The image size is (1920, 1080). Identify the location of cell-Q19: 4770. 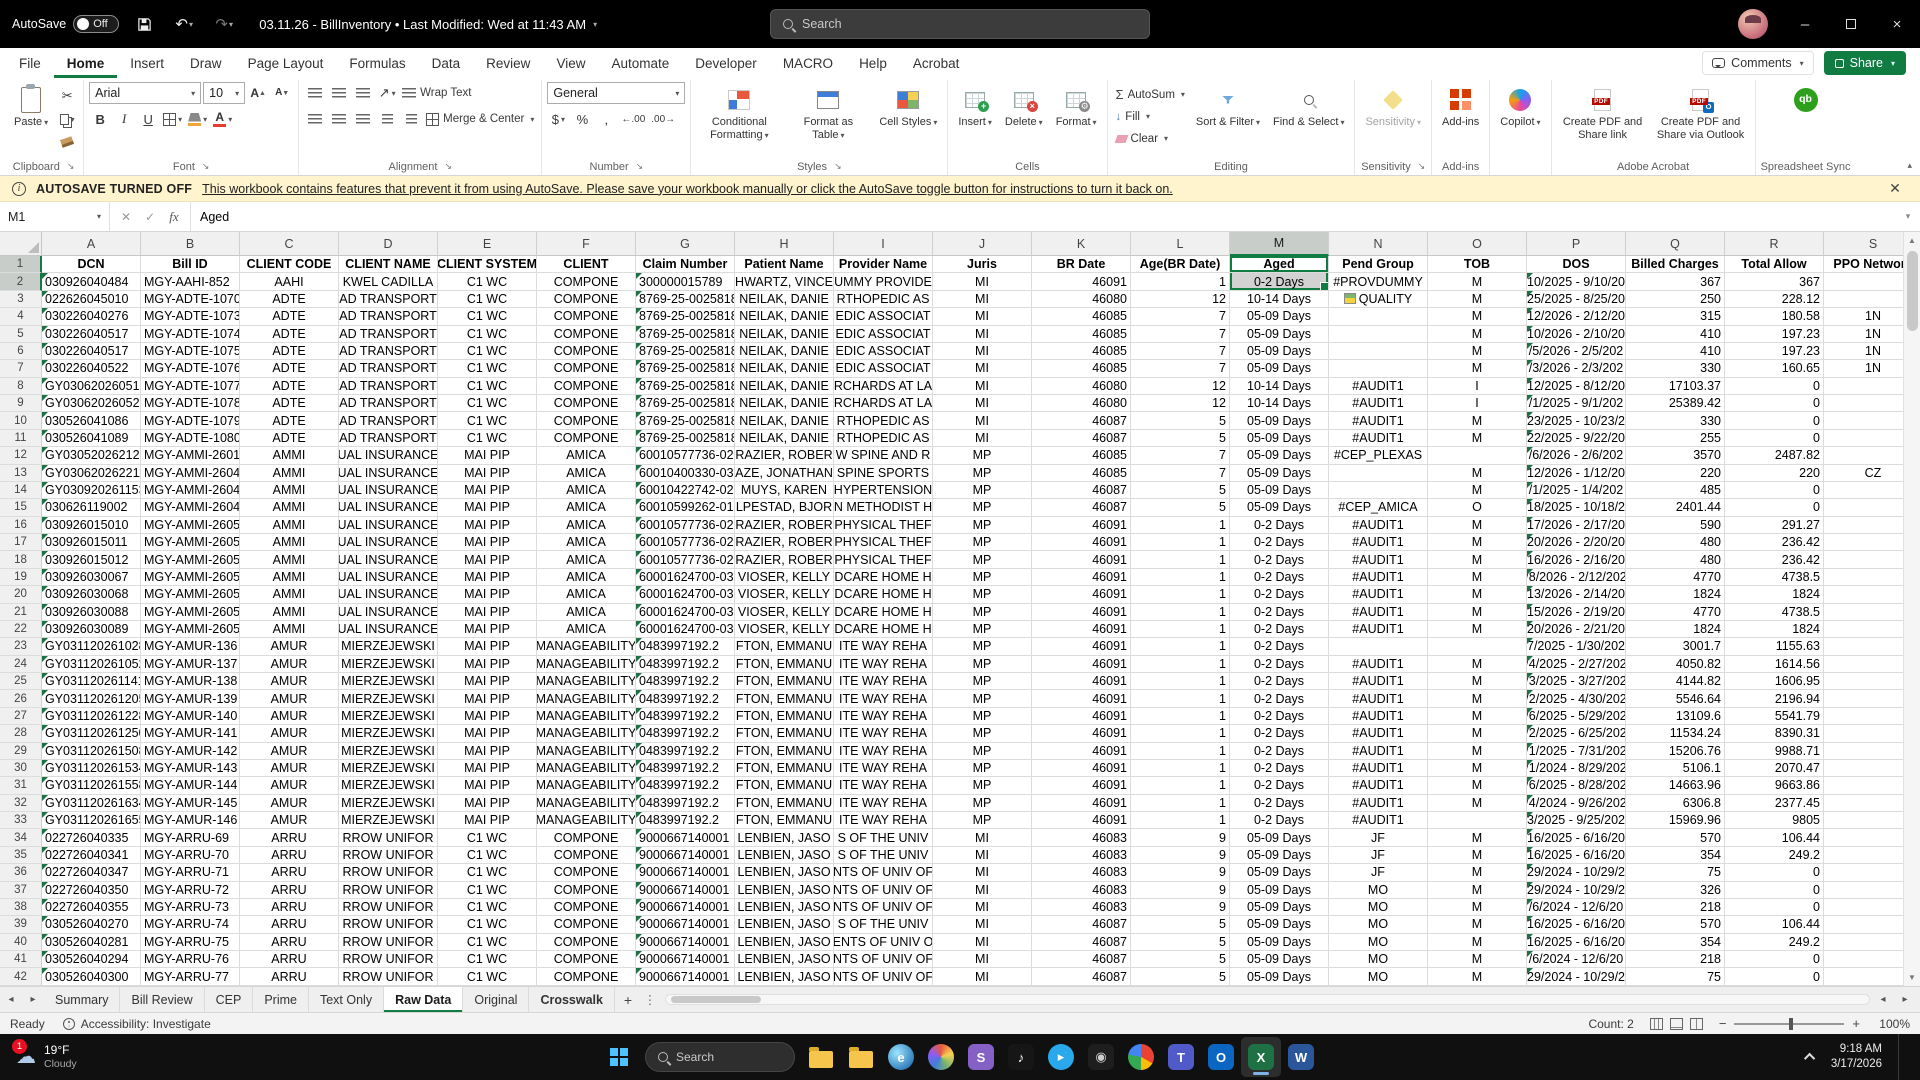
(1675, 577).